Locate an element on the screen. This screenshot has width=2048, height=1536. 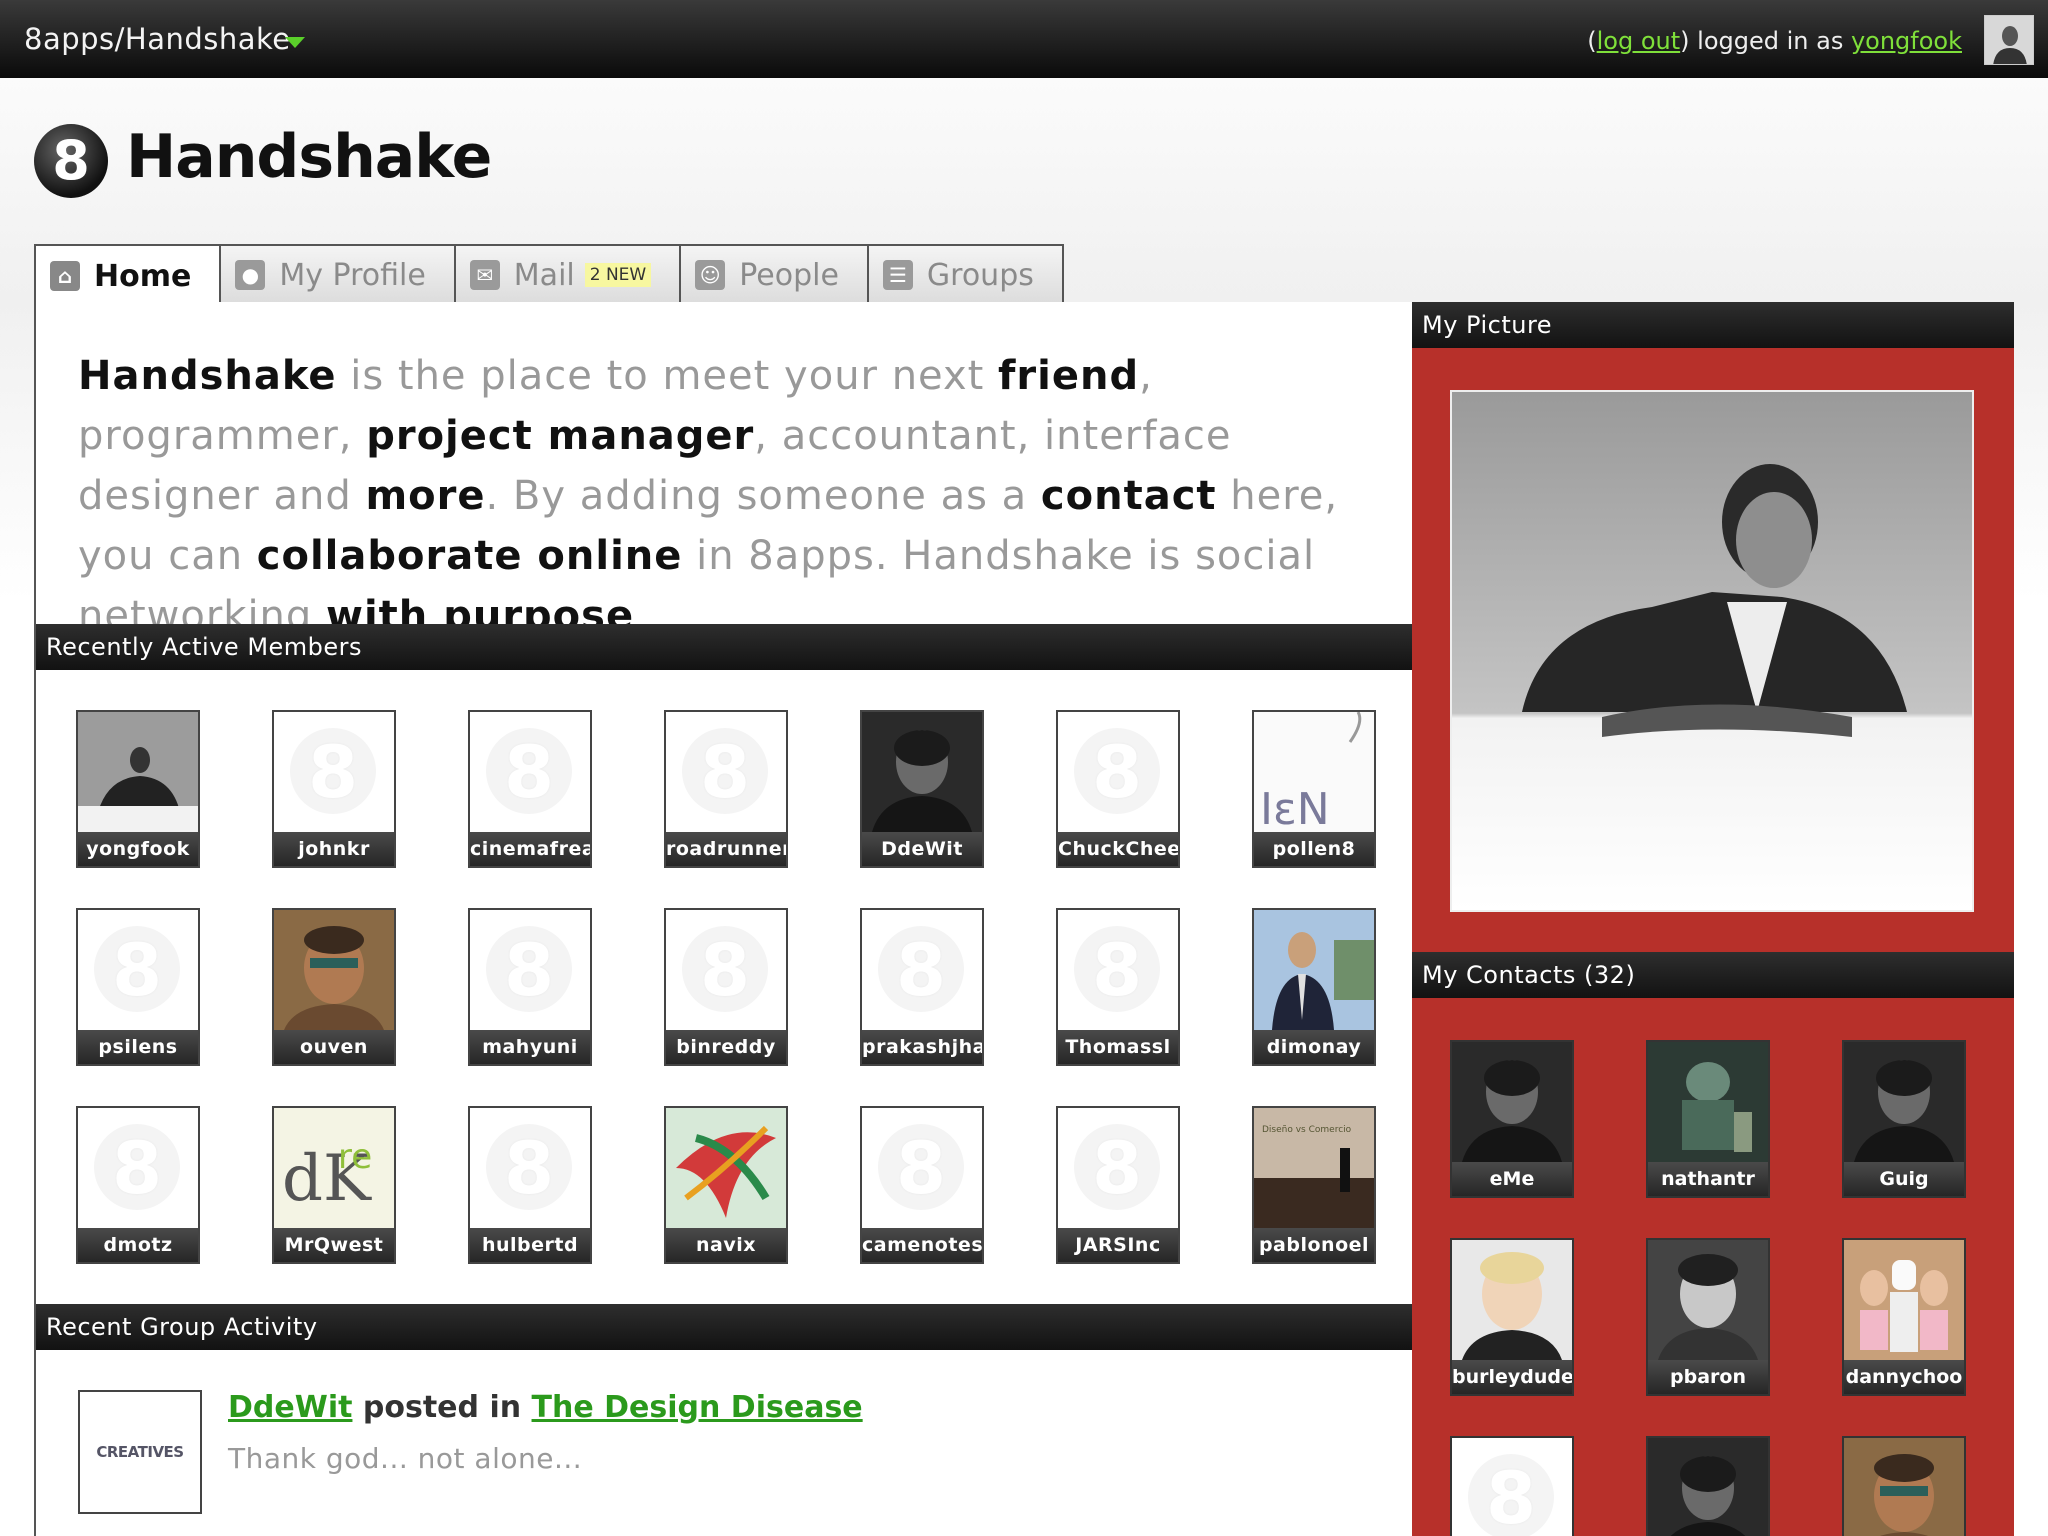
member-card: 8 binreddy is located at coordinates (726, 987).